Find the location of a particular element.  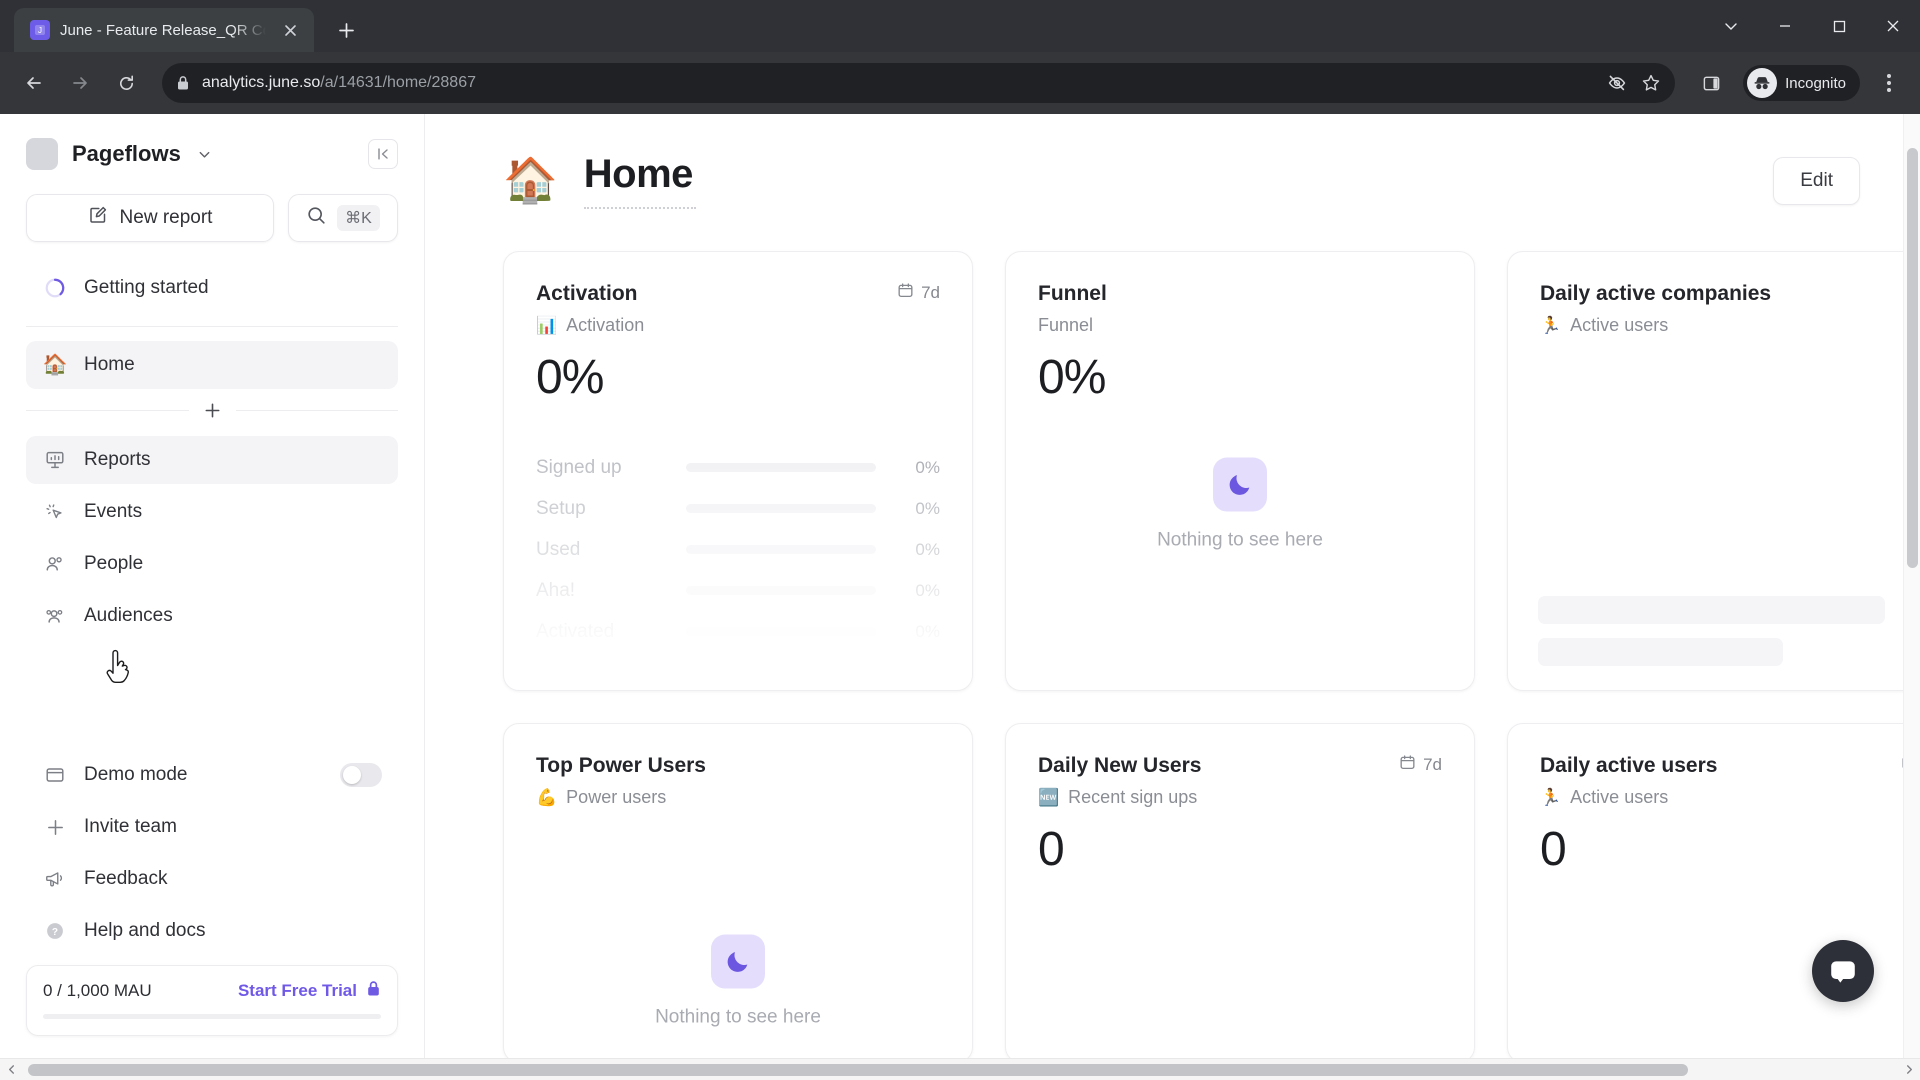

browser-tab: J June - Feature Release_QR Code is located at coordinates (164, 30).